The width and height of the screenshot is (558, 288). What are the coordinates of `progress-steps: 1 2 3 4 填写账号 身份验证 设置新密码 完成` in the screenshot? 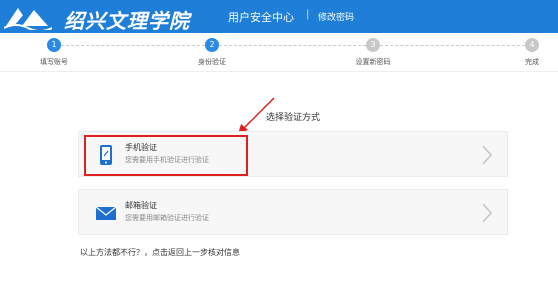 It's located at (279, 53).